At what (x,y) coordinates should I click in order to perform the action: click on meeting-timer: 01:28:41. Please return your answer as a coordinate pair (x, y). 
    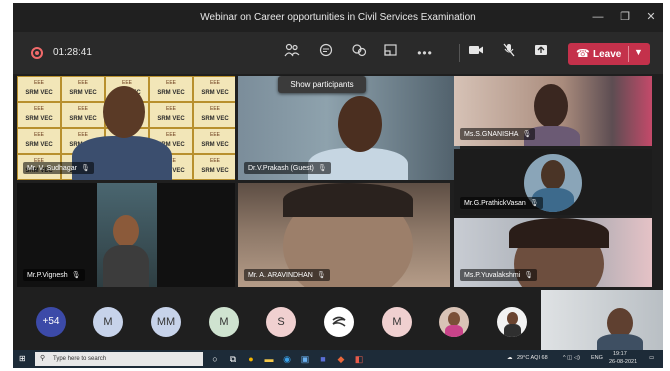
    Looking at the image, I should click on (72, 52).